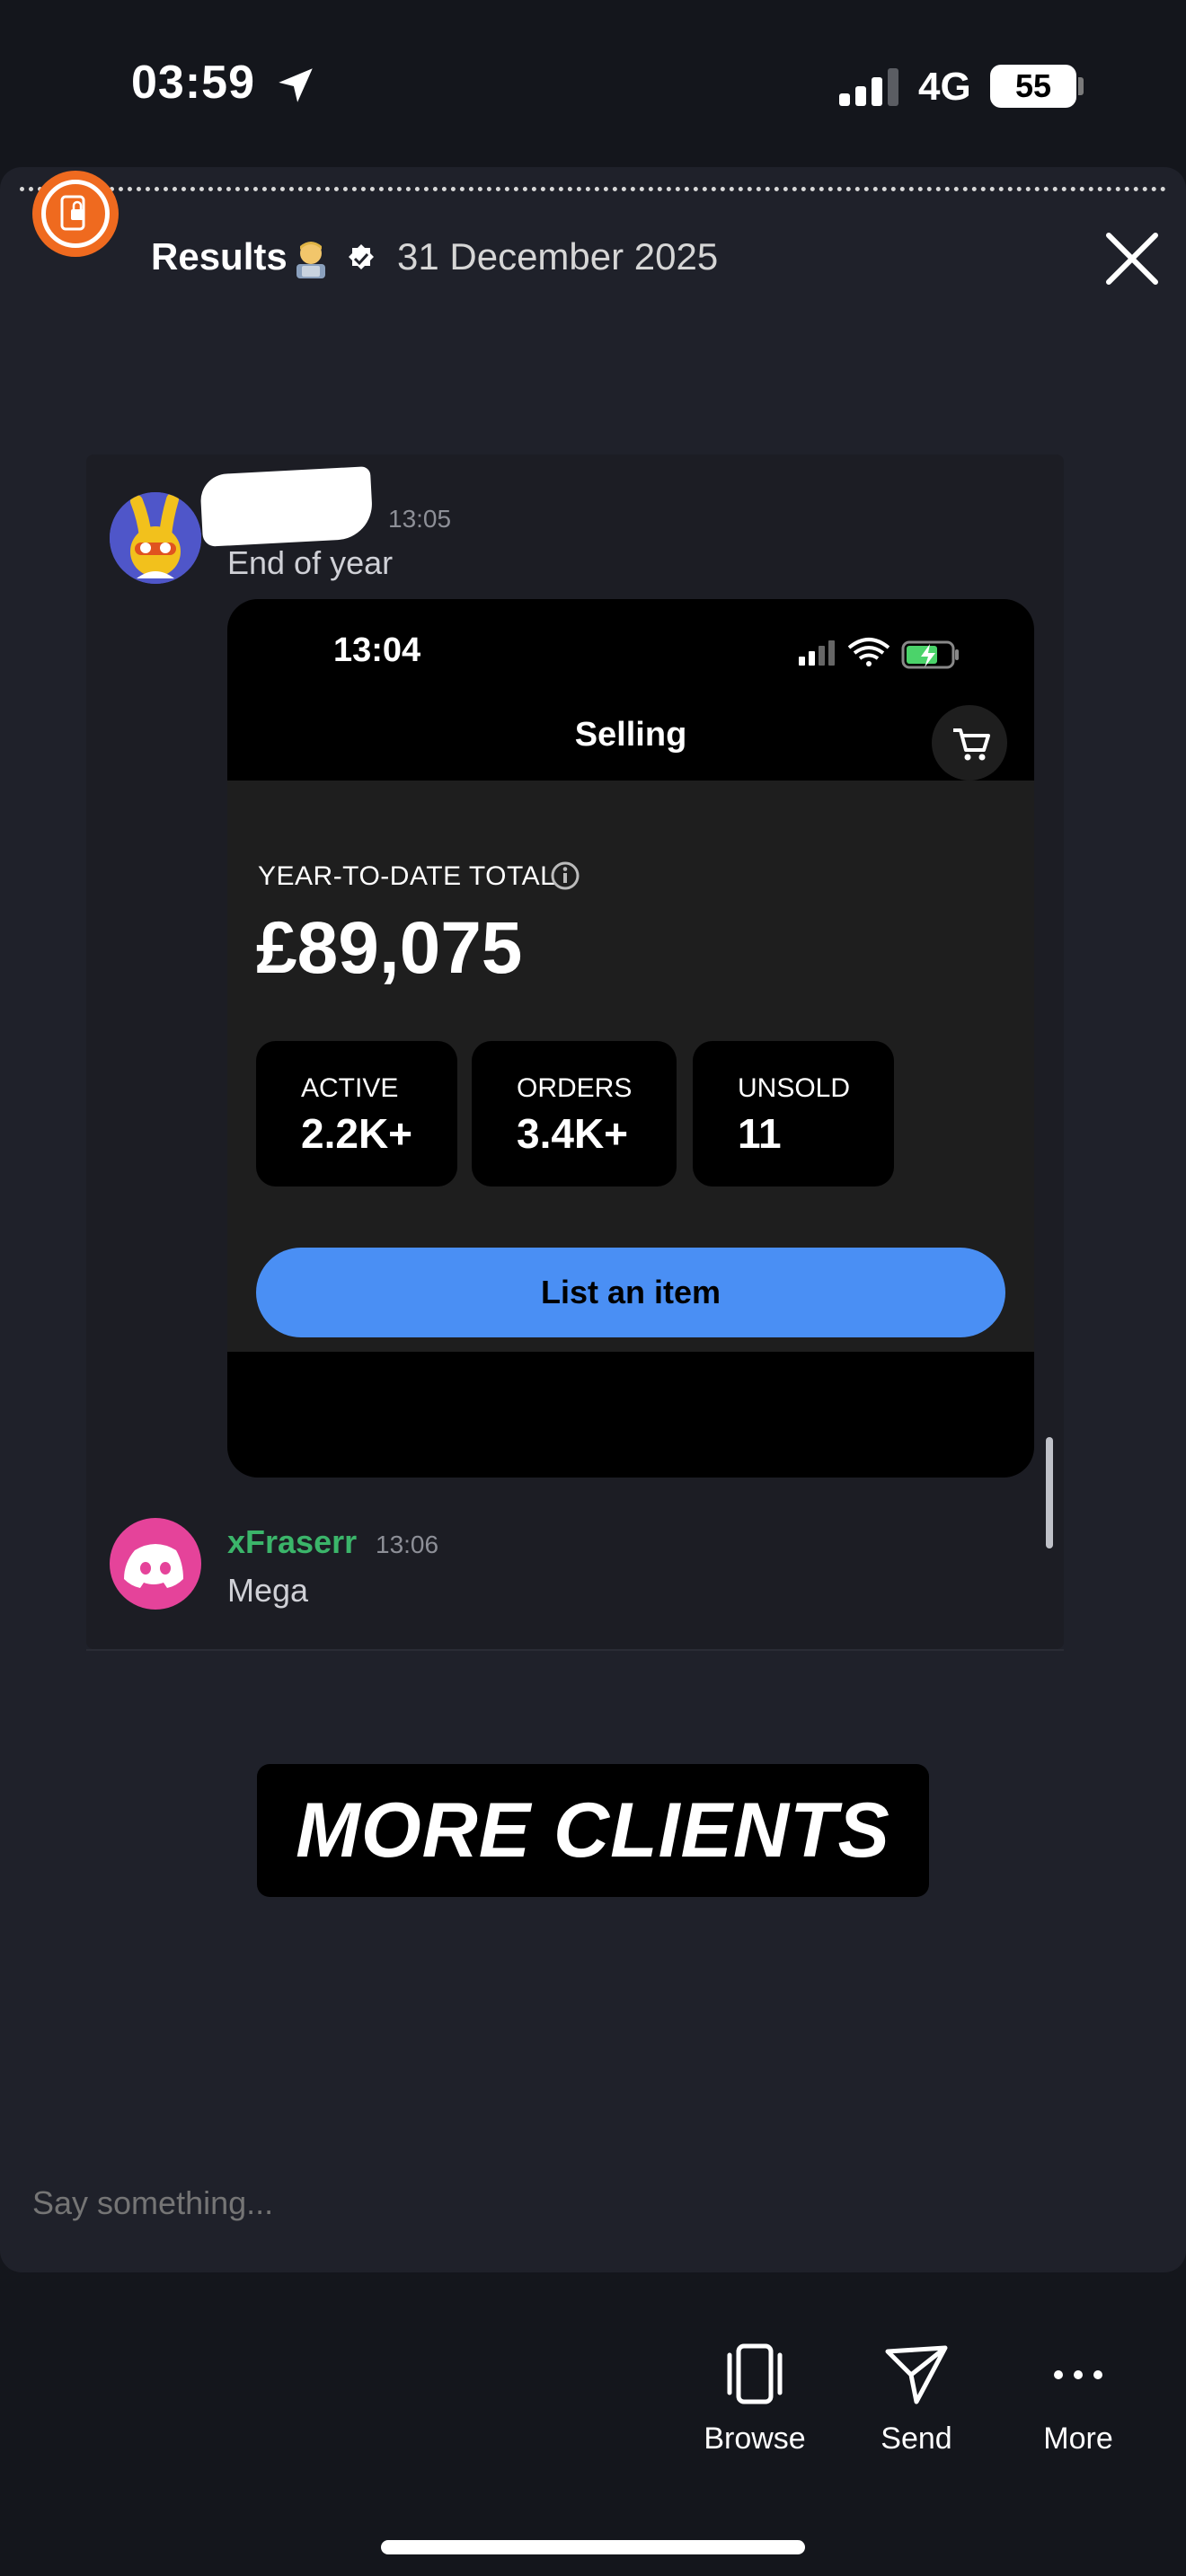 The width and height of the screenshot is (1186, 2576). Describe the element at coordinates (296, 85) in the screenshot. I see `location-arrow-icon` at that location.